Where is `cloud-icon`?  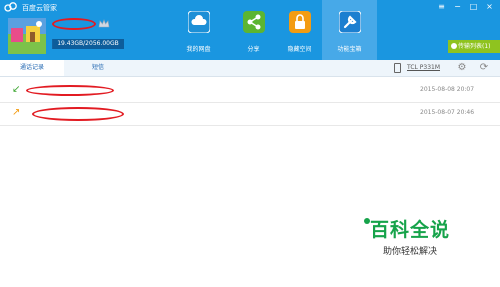
cloud-icon is located at coordinates (199, 22).